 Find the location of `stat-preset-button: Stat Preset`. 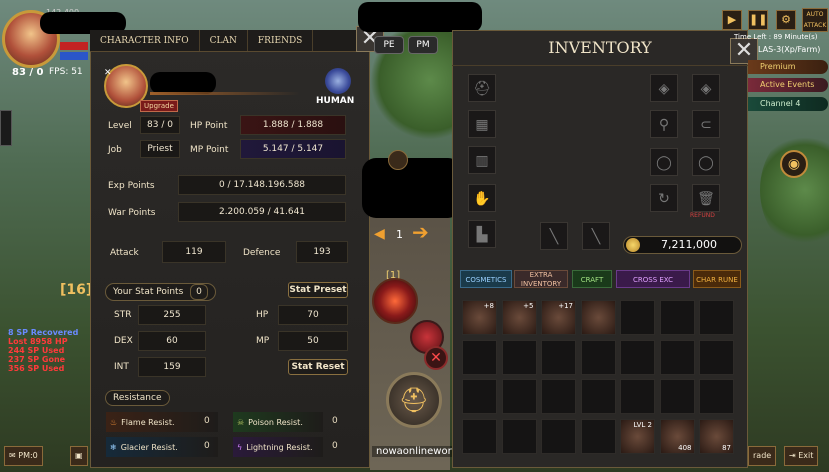

stat-preset-button: Stat Preset is located at coordinates (318, 290).